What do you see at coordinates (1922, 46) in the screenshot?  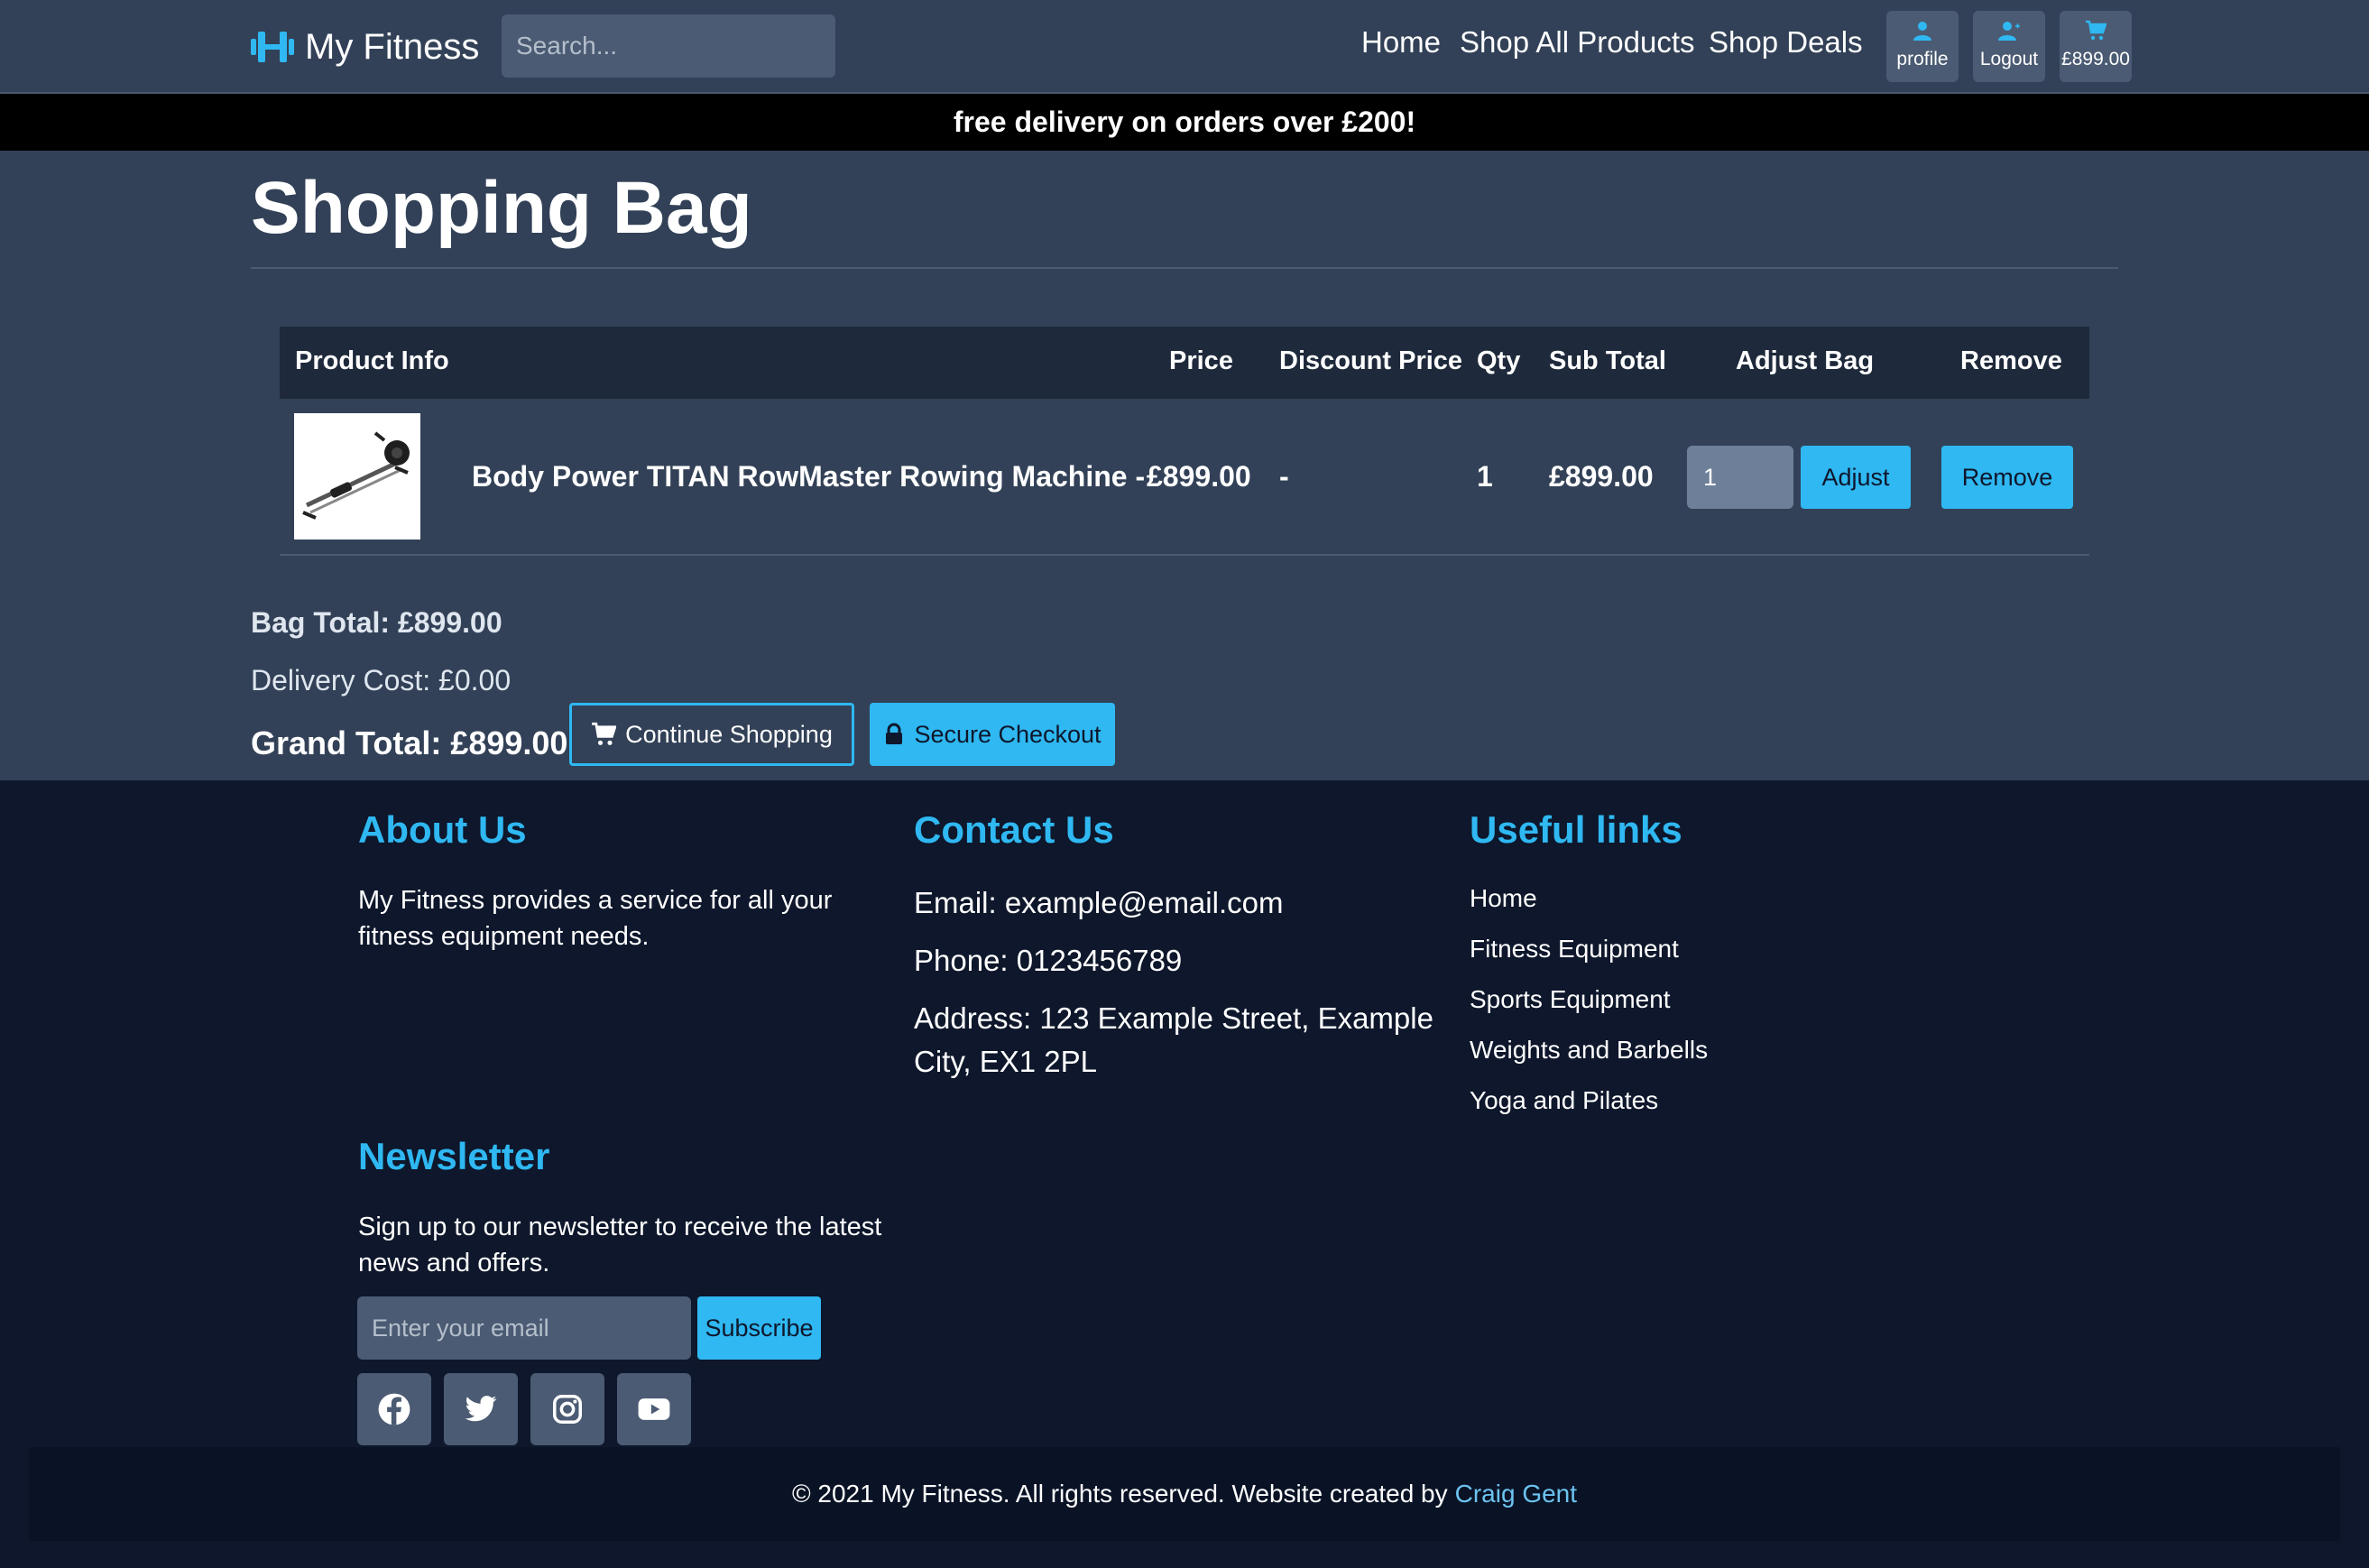 I see `profile-button: profile` at bounding box center [1922, 46].